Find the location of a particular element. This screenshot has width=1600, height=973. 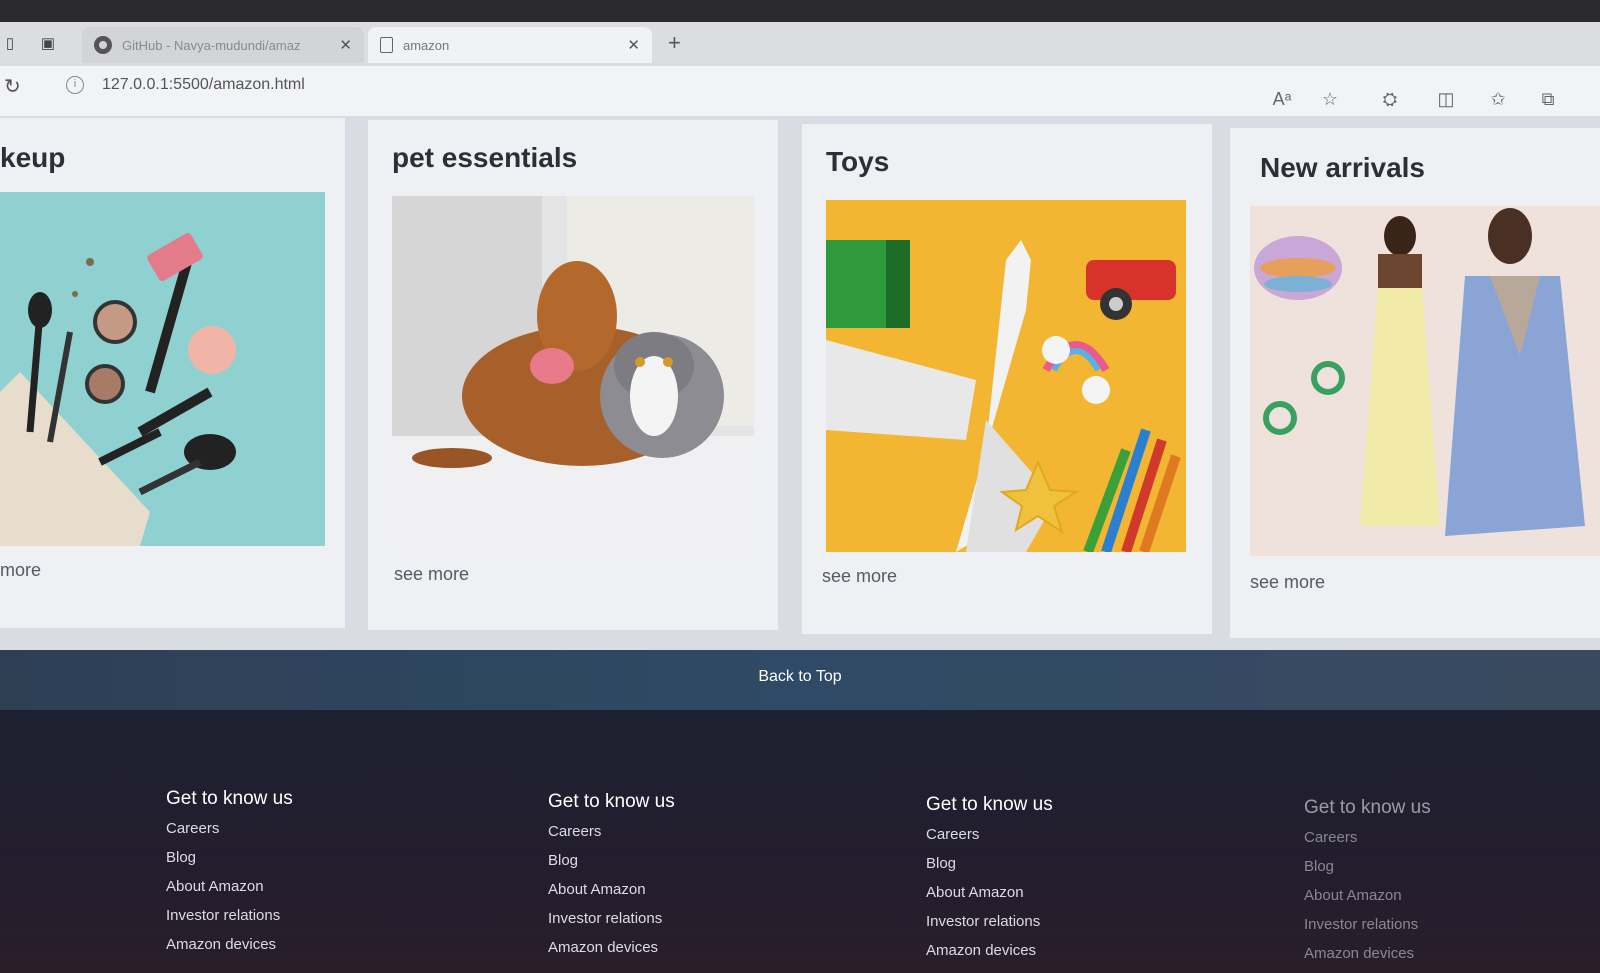

category-card-pet-essentials: pet essentials see more is located at coordinates (573, 375).